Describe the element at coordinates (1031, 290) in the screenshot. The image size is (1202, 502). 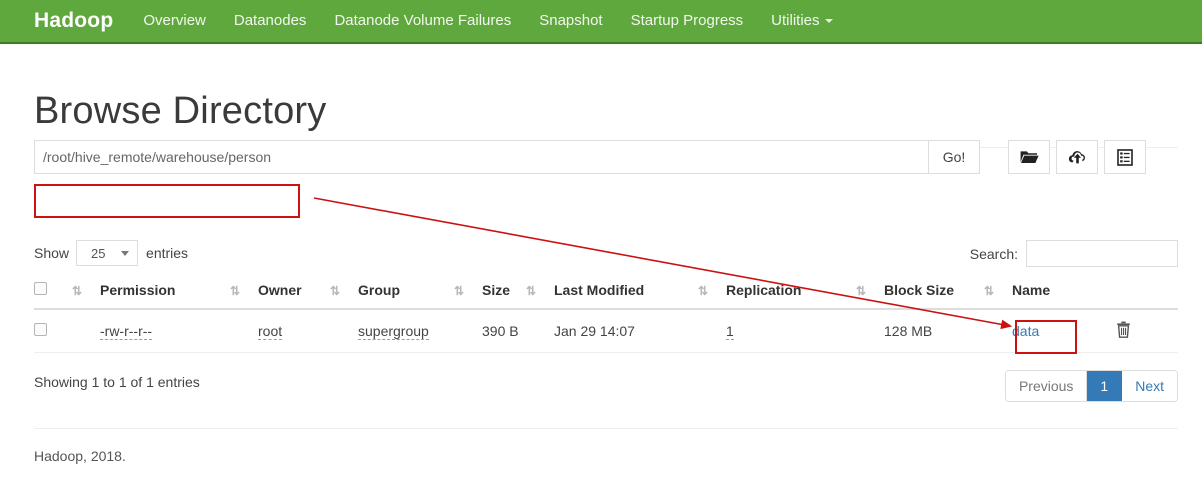
I see `column-label-name: Name` at that location.